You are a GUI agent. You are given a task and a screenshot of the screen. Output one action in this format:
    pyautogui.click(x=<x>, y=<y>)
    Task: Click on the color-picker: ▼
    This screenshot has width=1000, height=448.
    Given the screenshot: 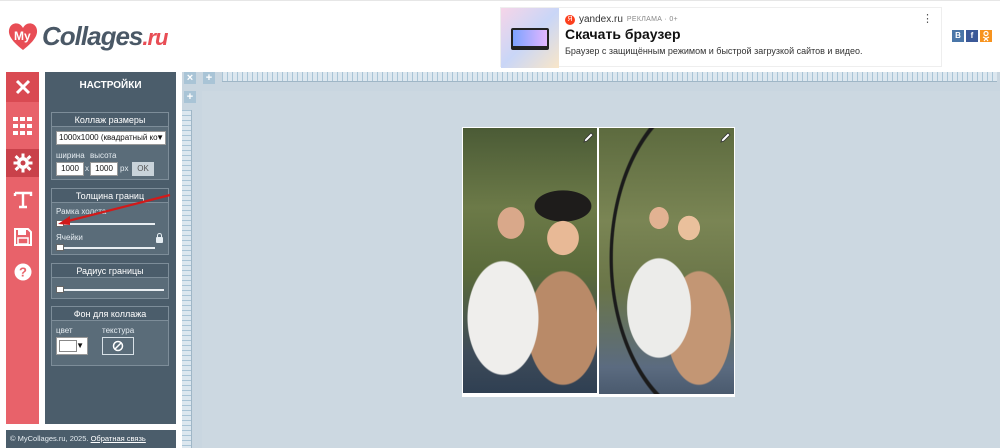 What is the action you would take?
    pyautogui.click(x=72, y=346)
    